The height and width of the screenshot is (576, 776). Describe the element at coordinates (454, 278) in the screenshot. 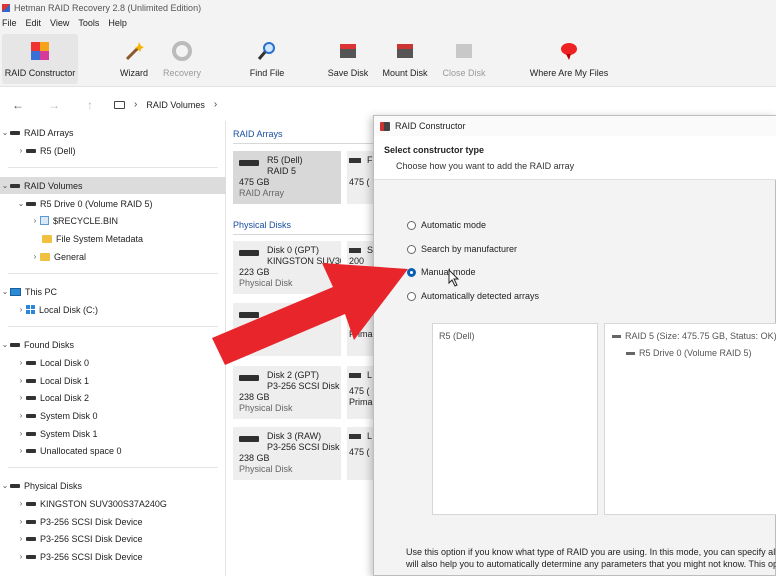

I see `mouse-cursor-icon` at that location.